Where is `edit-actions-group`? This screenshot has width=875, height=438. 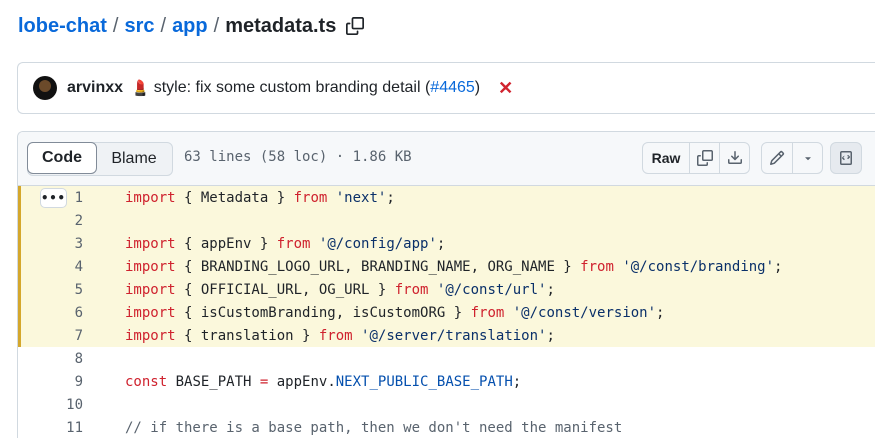 edit-actions-group is located at coordinates (792, 158).